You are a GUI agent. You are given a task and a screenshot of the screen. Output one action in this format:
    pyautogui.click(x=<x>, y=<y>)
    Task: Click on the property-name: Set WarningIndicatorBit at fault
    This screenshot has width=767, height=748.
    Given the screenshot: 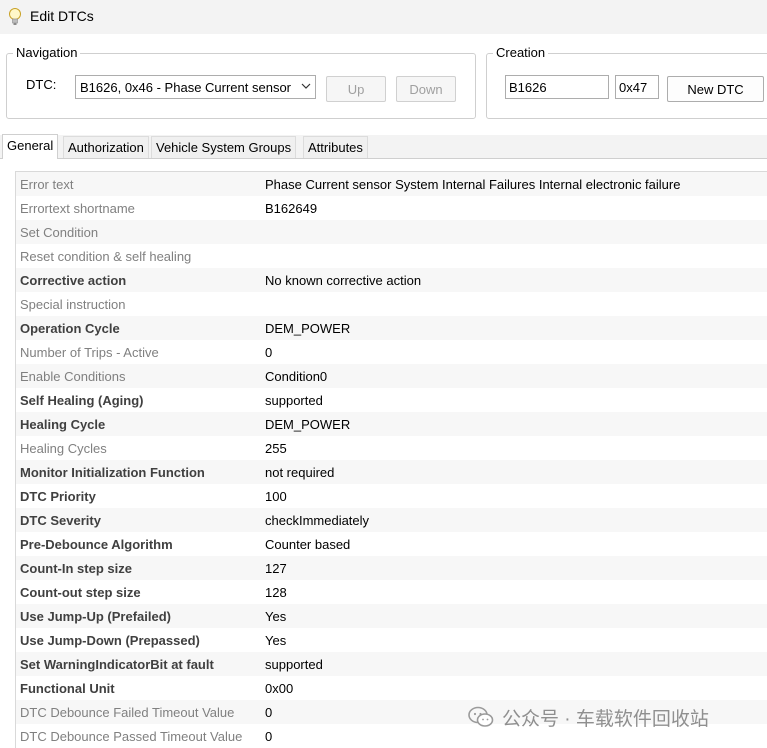 What is the action you would take?
    pyautogui.click(x=117, y=664)
    